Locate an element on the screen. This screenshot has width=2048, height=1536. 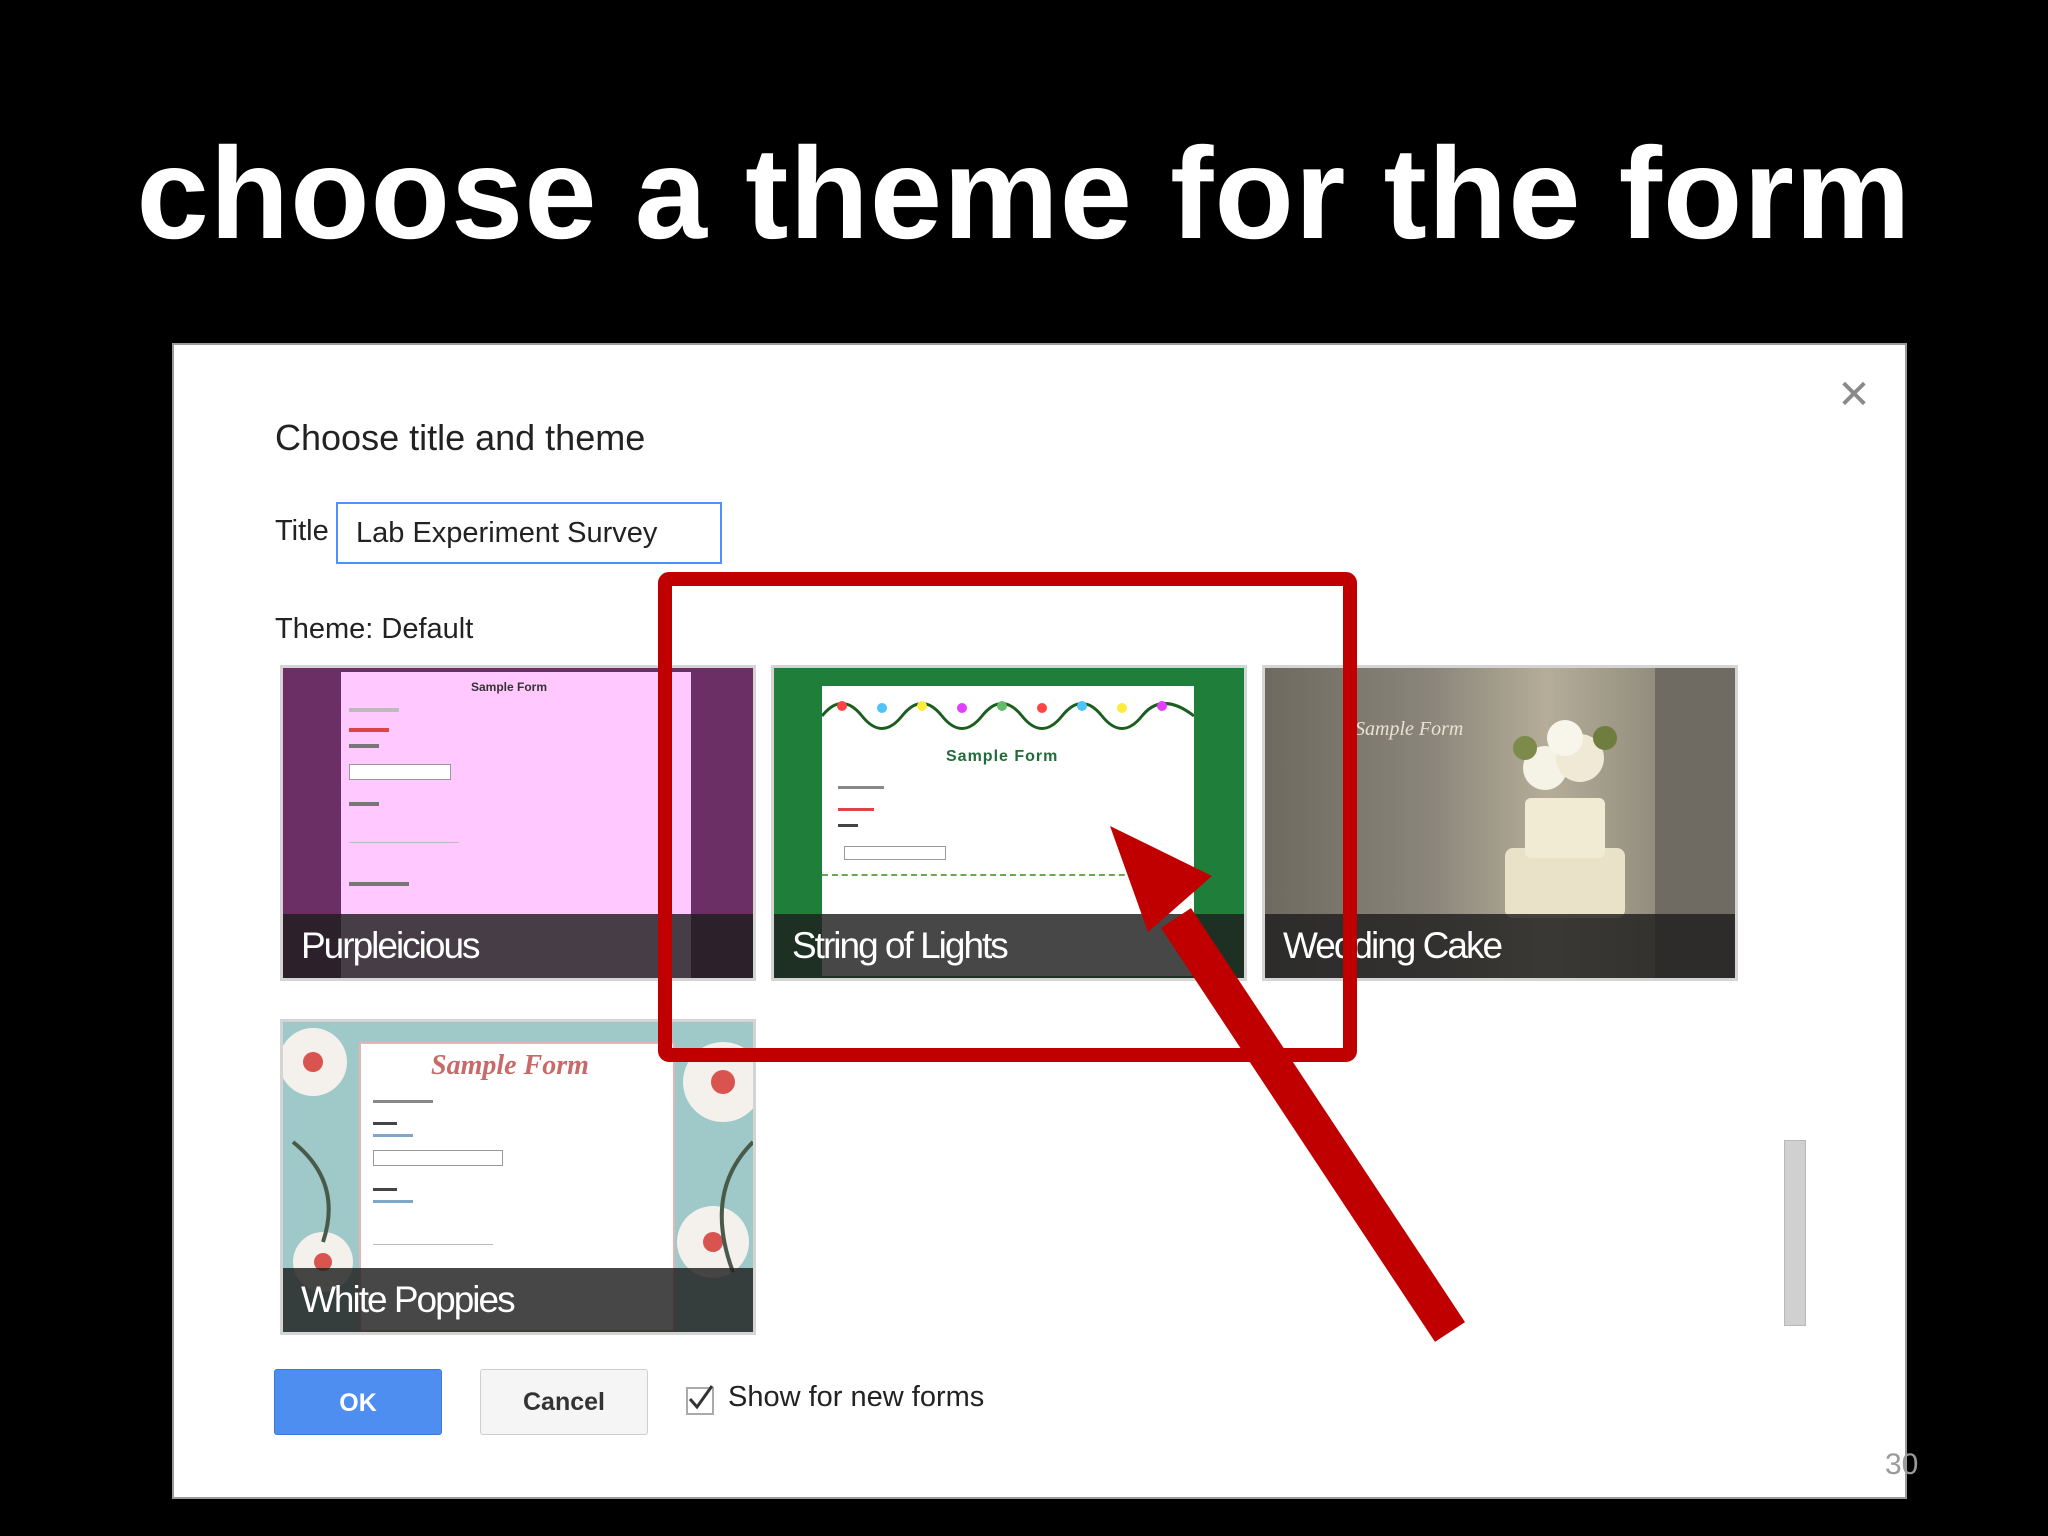
checkmark-icon is located at coordinates (701, 1397).